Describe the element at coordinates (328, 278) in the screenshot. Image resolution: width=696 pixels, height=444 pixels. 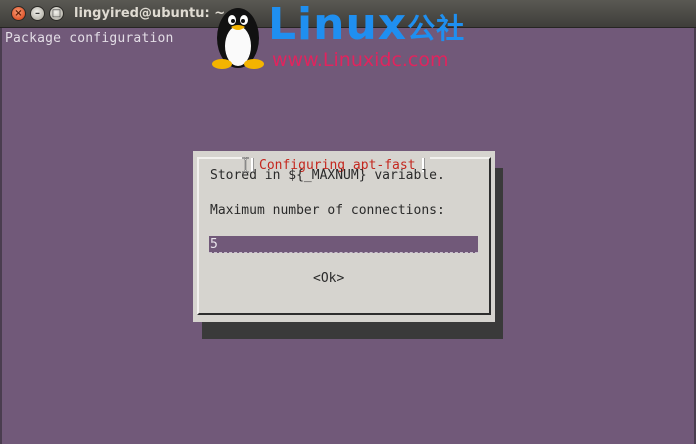
I see `ok-button: <Ok>` at that location.